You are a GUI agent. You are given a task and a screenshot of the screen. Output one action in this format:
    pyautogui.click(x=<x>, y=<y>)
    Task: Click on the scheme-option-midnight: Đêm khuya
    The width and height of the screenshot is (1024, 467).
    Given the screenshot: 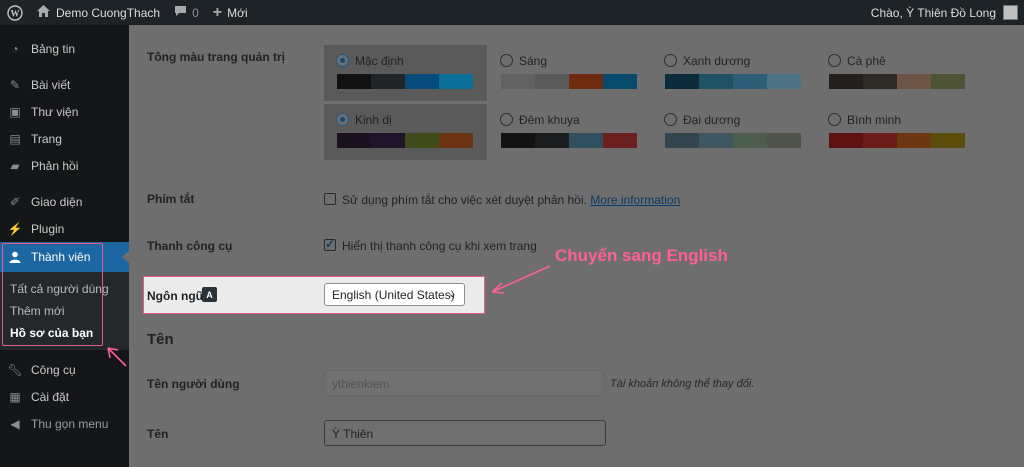 What is the action you would take?
    pyautogui.click(x=569, y=132)
    